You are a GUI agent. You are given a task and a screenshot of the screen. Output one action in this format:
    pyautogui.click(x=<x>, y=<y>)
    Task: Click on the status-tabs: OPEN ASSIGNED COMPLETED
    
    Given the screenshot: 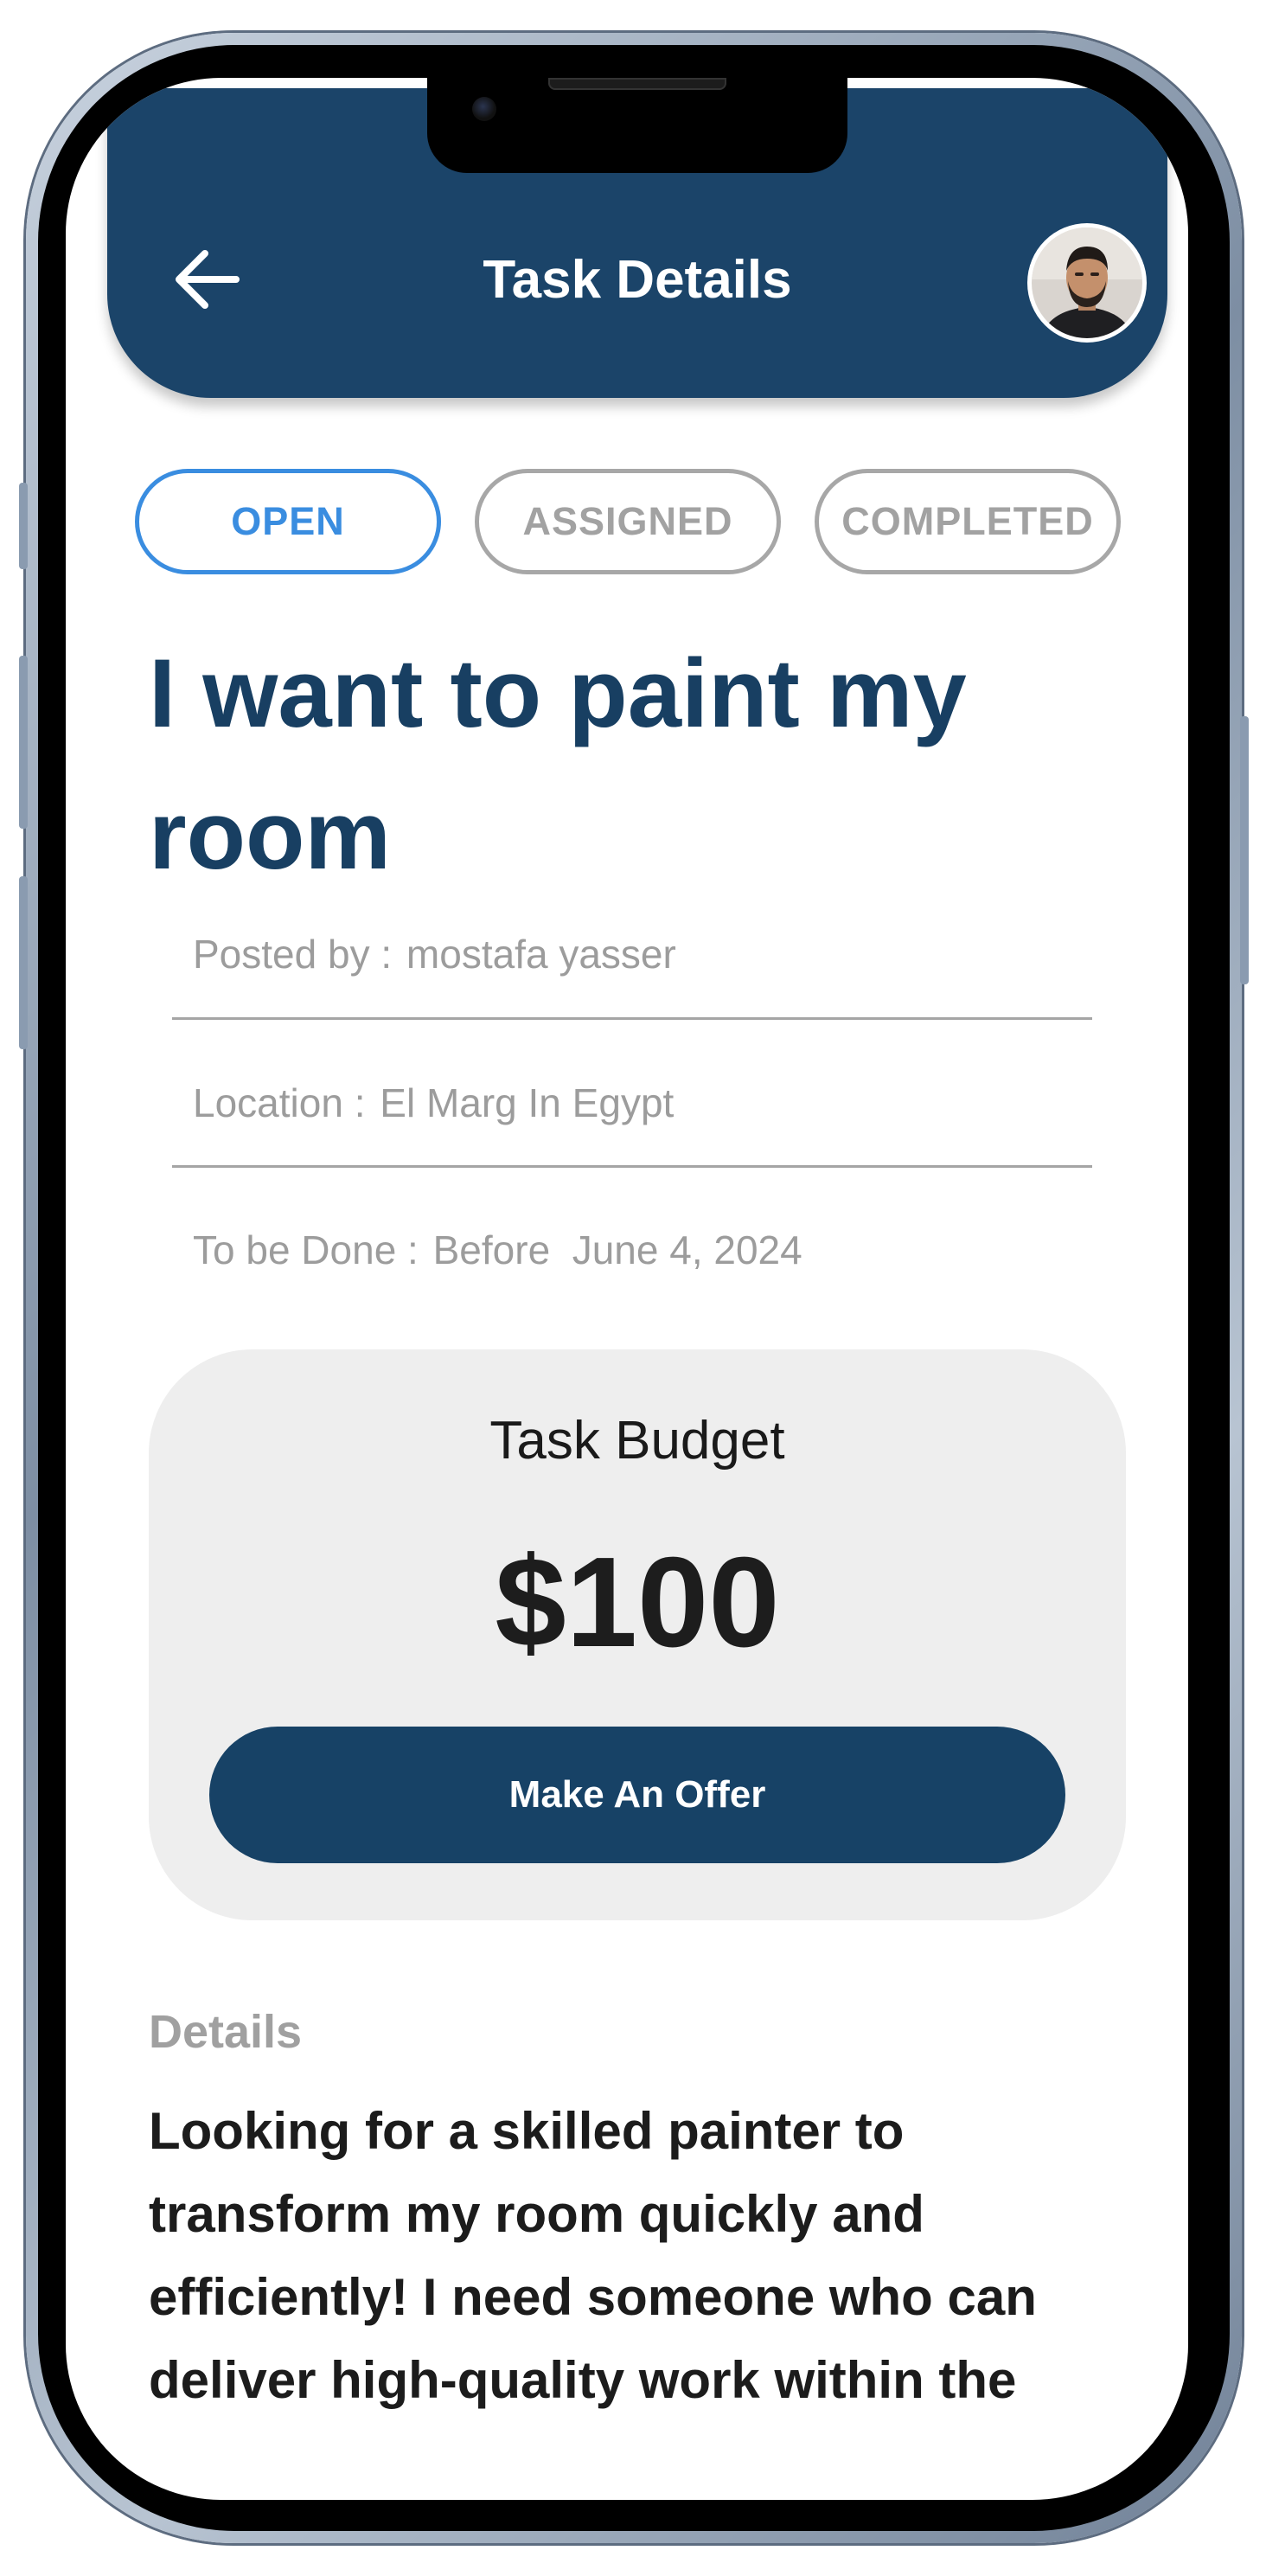 What is the action you would take?
    pyautogui.click(x=628, y=523)
    